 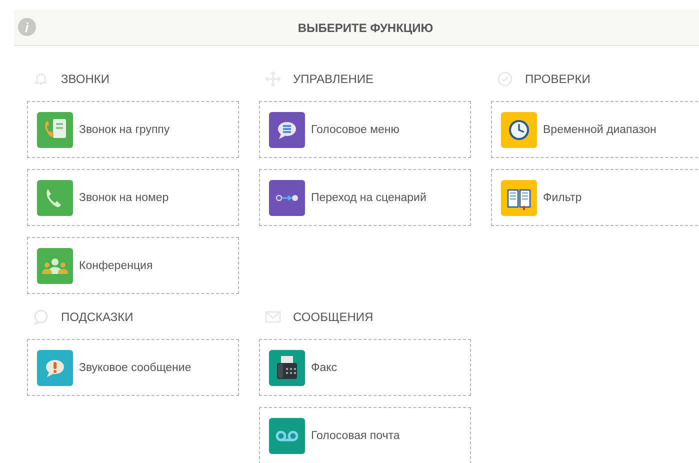 What do you see at coordinates (595, 129) in the screenshot?
I see `function-card: Временной диапазон` at bounding box center [595, 129].